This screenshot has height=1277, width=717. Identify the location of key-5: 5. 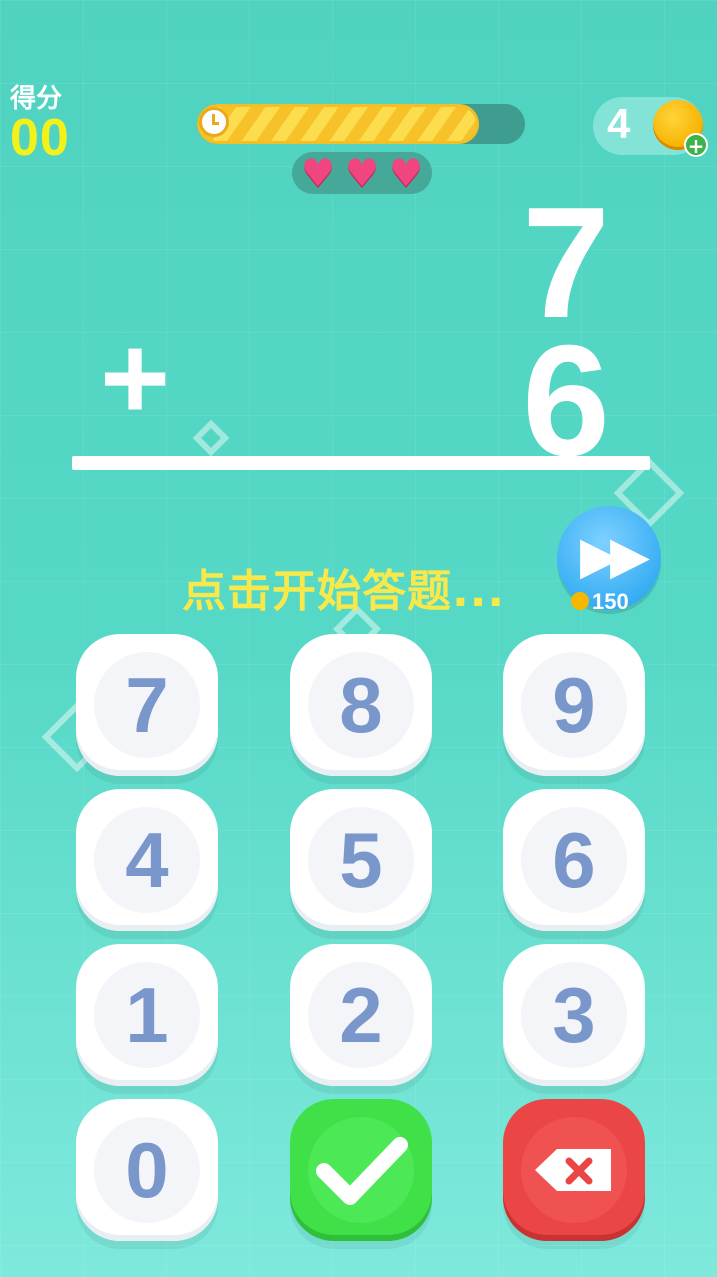
(361, 860).